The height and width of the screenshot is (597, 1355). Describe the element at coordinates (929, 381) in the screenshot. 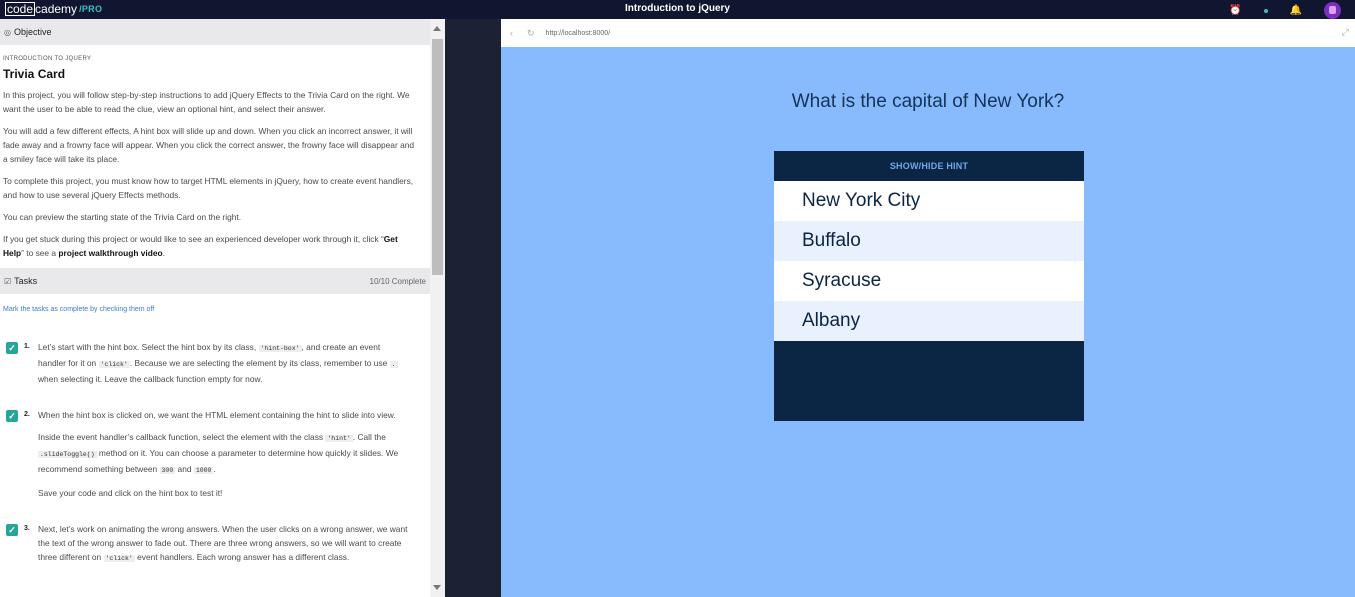

I see `card-footer` at that location.